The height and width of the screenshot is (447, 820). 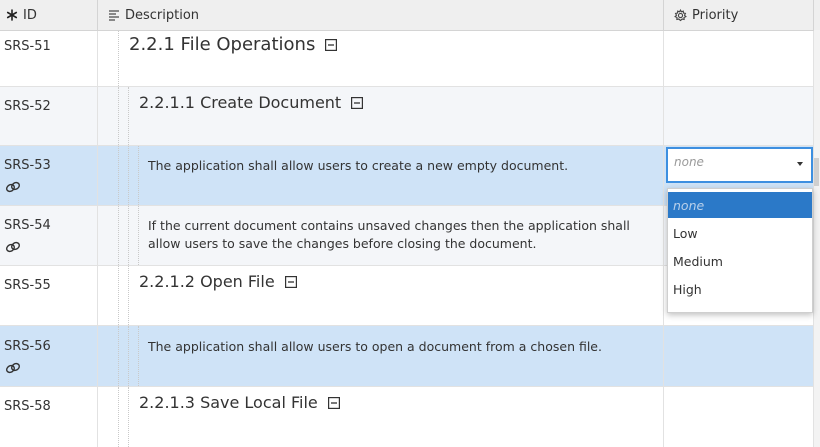 I want to click on table-row: SRS-52 2.2.1.1 Create Document, so click(x=407, y=116).